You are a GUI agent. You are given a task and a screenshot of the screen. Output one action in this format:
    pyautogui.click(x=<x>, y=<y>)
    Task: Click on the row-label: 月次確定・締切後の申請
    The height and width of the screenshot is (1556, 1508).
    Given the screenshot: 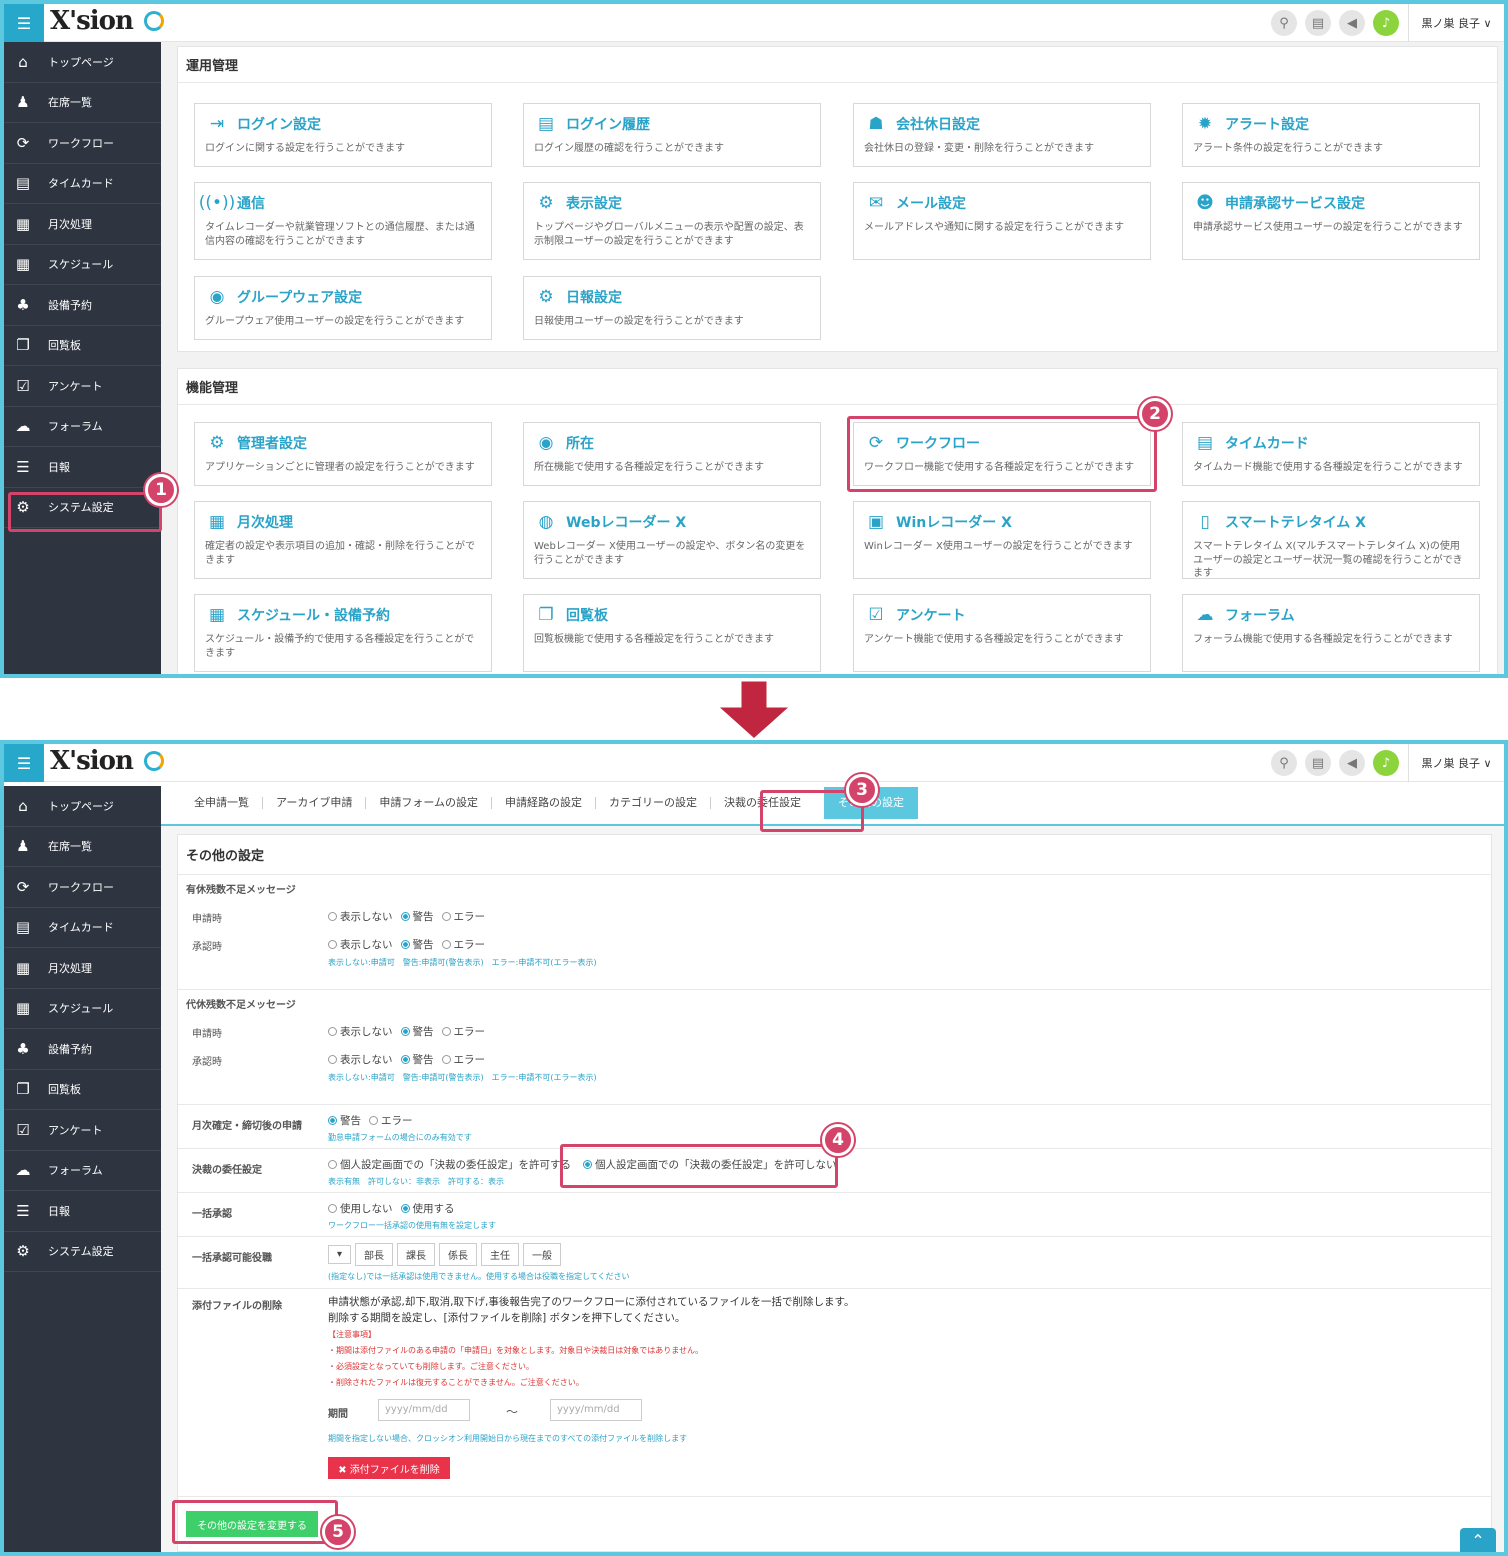 What is the action you would take?
    pyautogui.click(x=247, y=1126)
    